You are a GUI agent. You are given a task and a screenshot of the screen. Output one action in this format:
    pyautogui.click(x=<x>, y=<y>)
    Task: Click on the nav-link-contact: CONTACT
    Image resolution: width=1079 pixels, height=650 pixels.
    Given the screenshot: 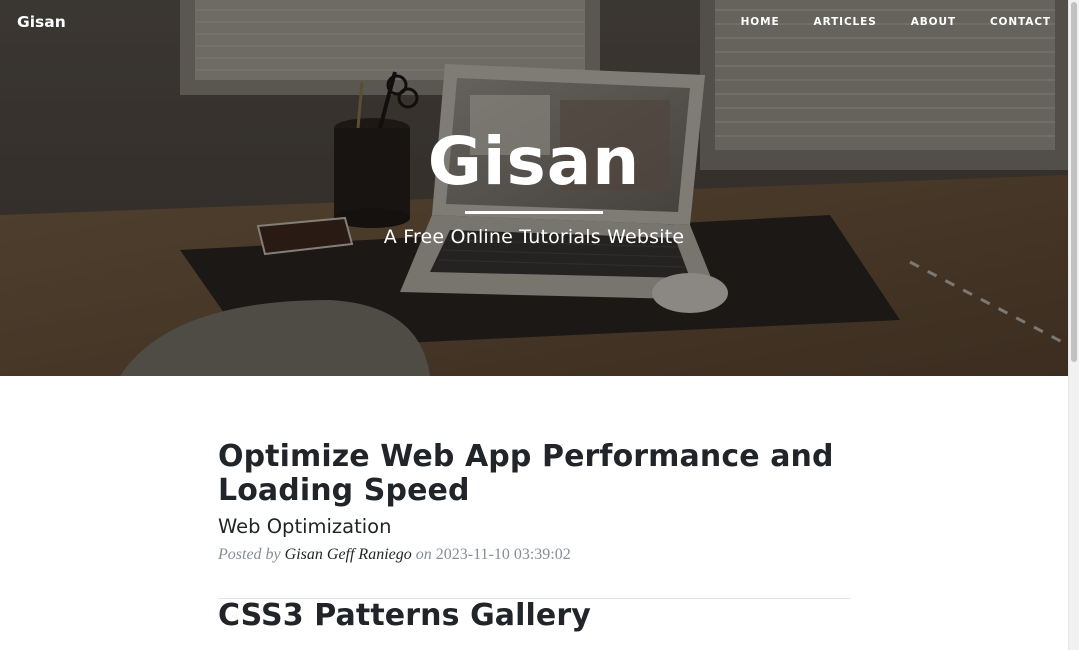 What is the action you would take?
    pyautogui.click(x=1020, y=22)
    